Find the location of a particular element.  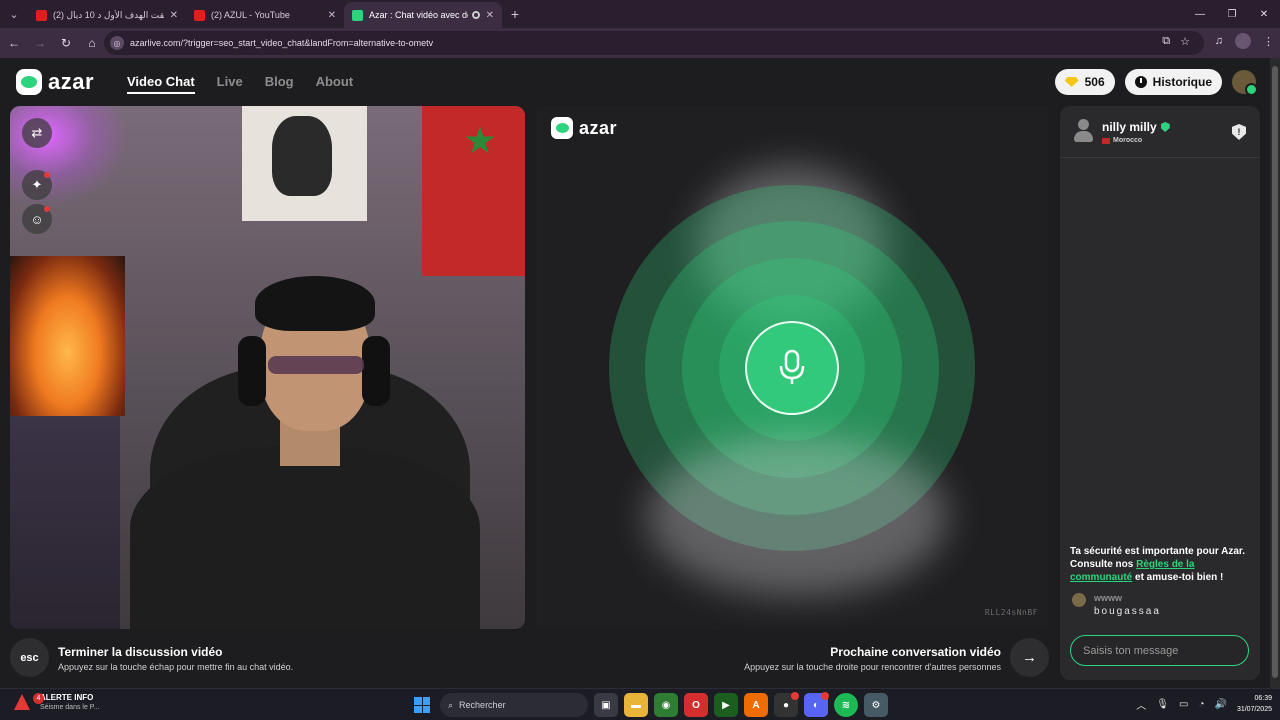

browser-tab-2: (2) AZUL - YouTube ✕ is located at coordinates (265, 15).